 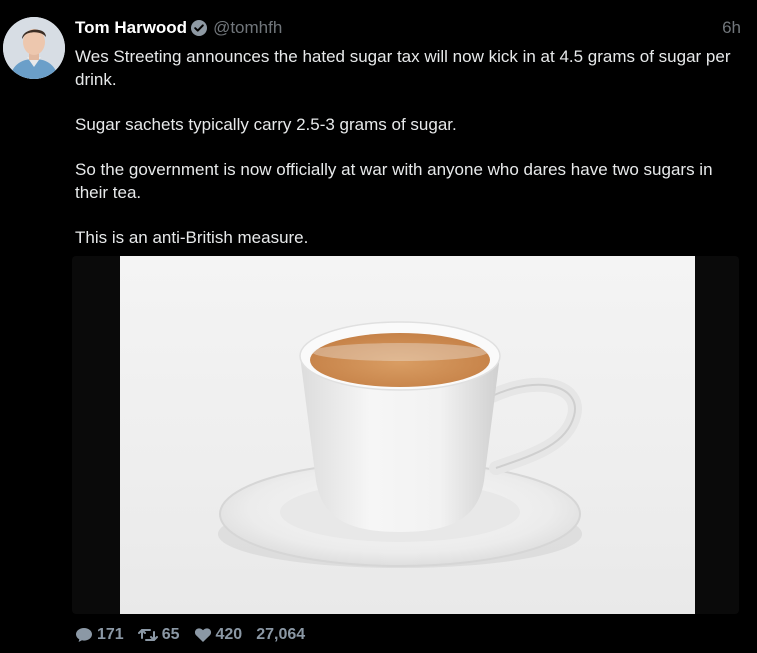 I want to click on like-count: 420, so click(x=229, y=634).